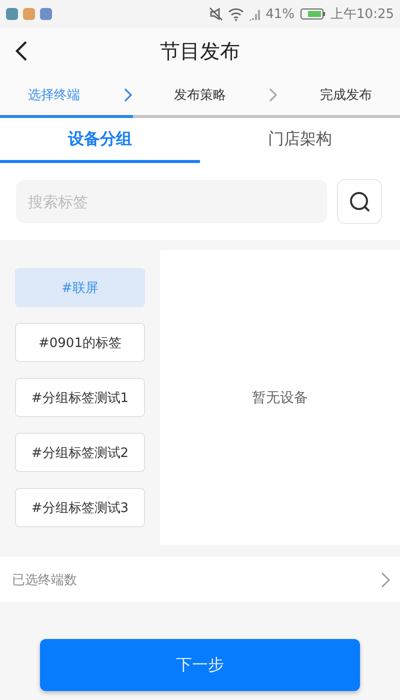 The height and width of the screenshot is (700, 400). Describe the element at coordinates (80, 507) in the screenshot. I see `tag-item: #分组标签测试3` at that location.